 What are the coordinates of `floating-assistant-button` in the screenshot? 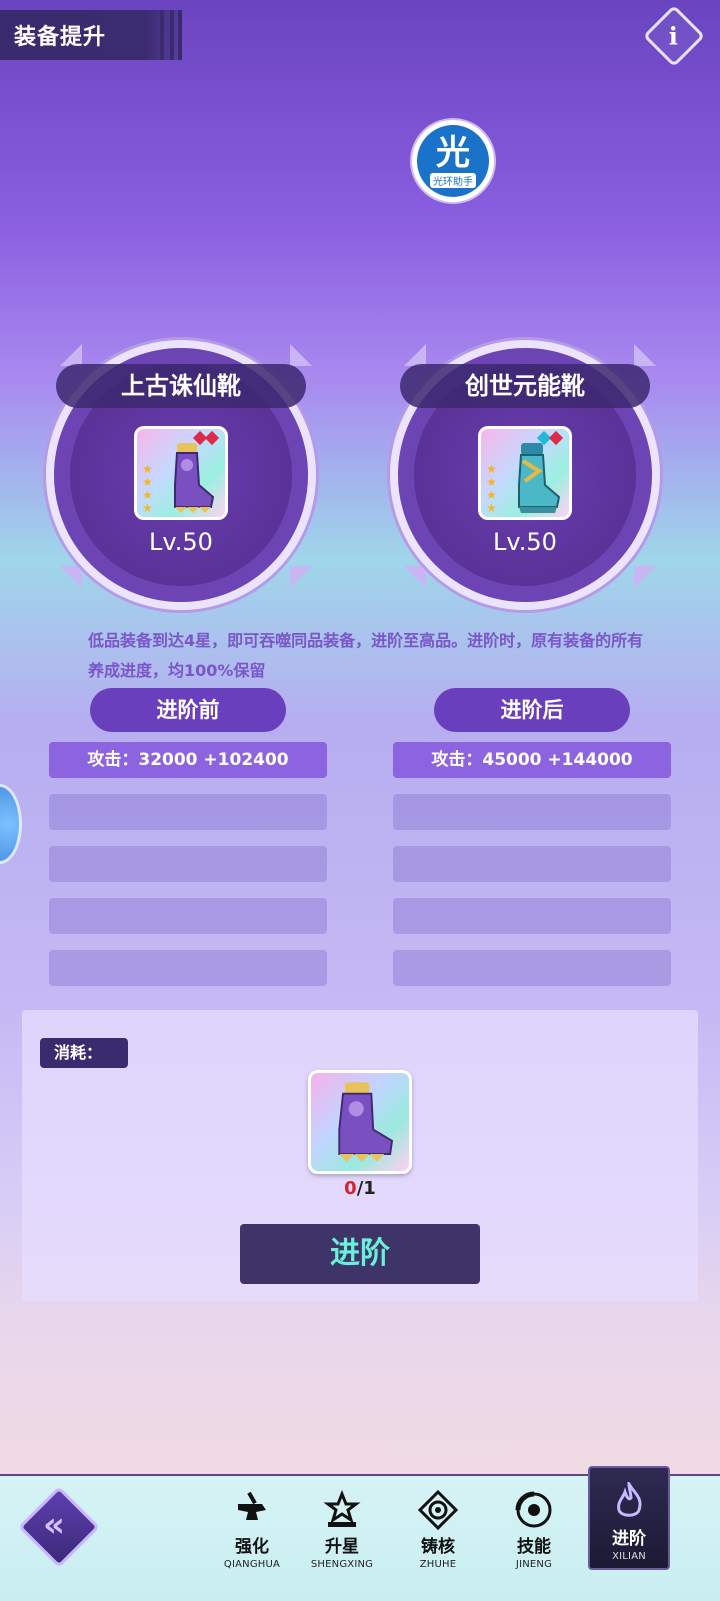 It's located at (11, 824).